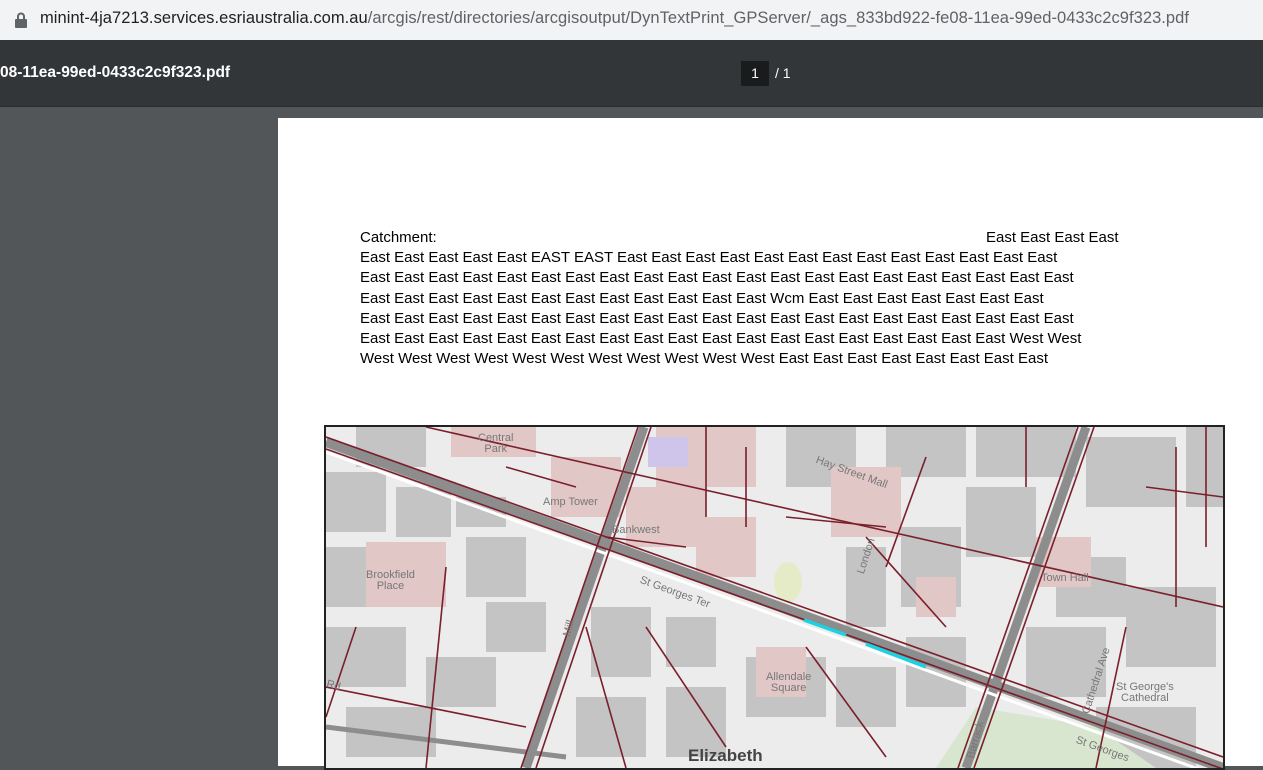  What do you see at coordinates (1145, 692) in the screenshot?
I see `map-label-st-georges-cathedral: St George's Cathedral` at bounding box center [1145, 692].